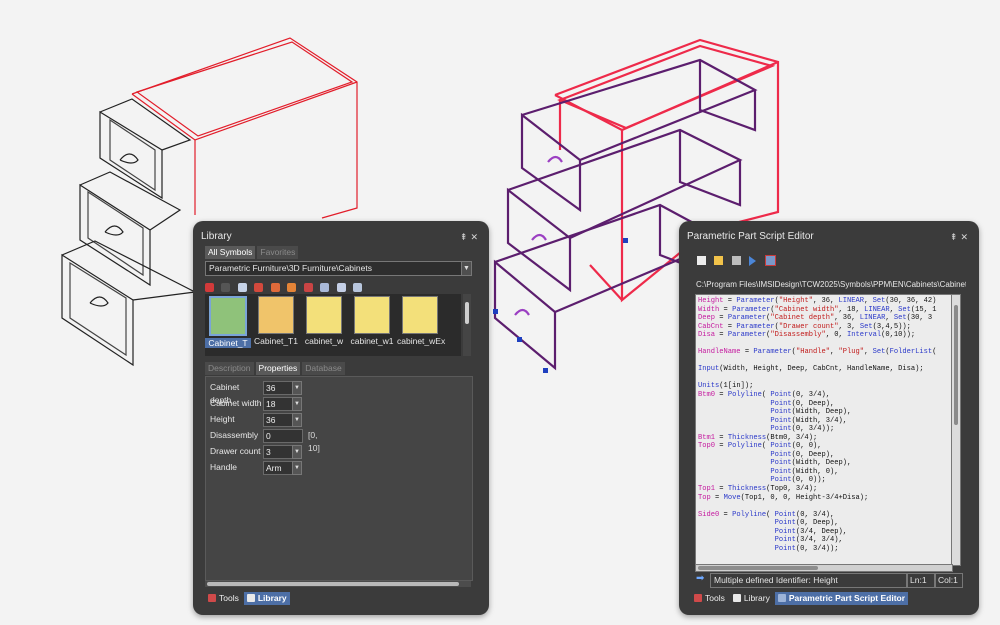 This screenshot has width=1000, height=625. Describe the element at coordinates (230, 252) in the screenshot. I see `tab-all-symbols: All Symbols` at that location.